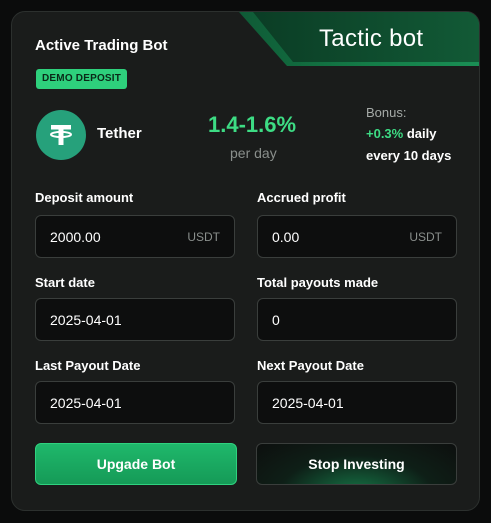  I want to click on deposit-amount-label: Deposit amount, so click(84, 197).